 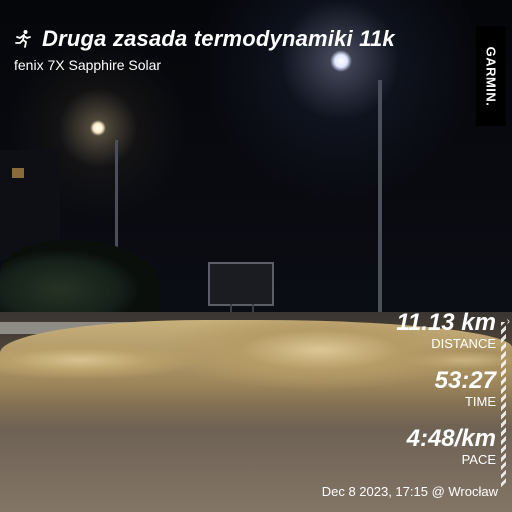 What do you see at coordinates (23, 39) in the screenshot?
I see `running-person-icon` at bounding box center [23, 39].